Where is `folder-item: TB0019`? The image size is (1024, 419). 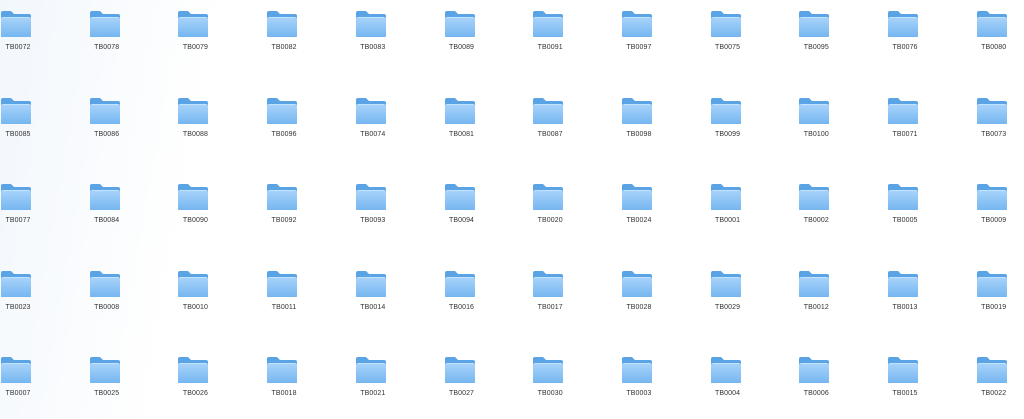
folder-item: TB0019 is located at coordinates (989, 295).